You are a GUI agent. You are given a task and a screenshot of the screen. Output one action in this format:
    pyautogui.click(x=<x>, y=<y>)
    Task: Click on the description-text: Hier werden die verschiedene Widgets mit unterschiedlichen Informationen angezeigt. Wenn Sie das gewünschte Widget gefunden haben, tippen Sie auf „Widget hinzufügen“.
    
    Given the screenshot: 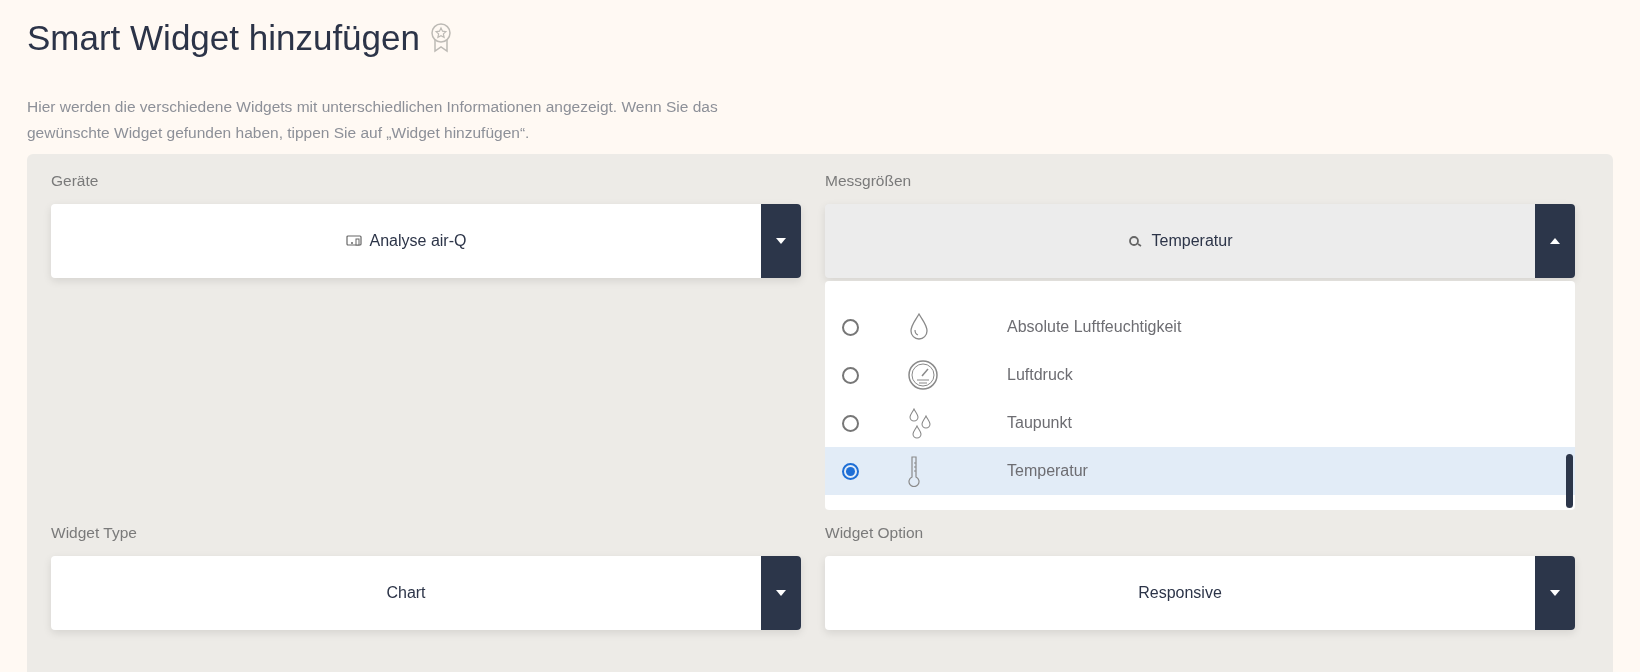 What is the action you would take?
    pyautogui.click(x=373, y=120)
    